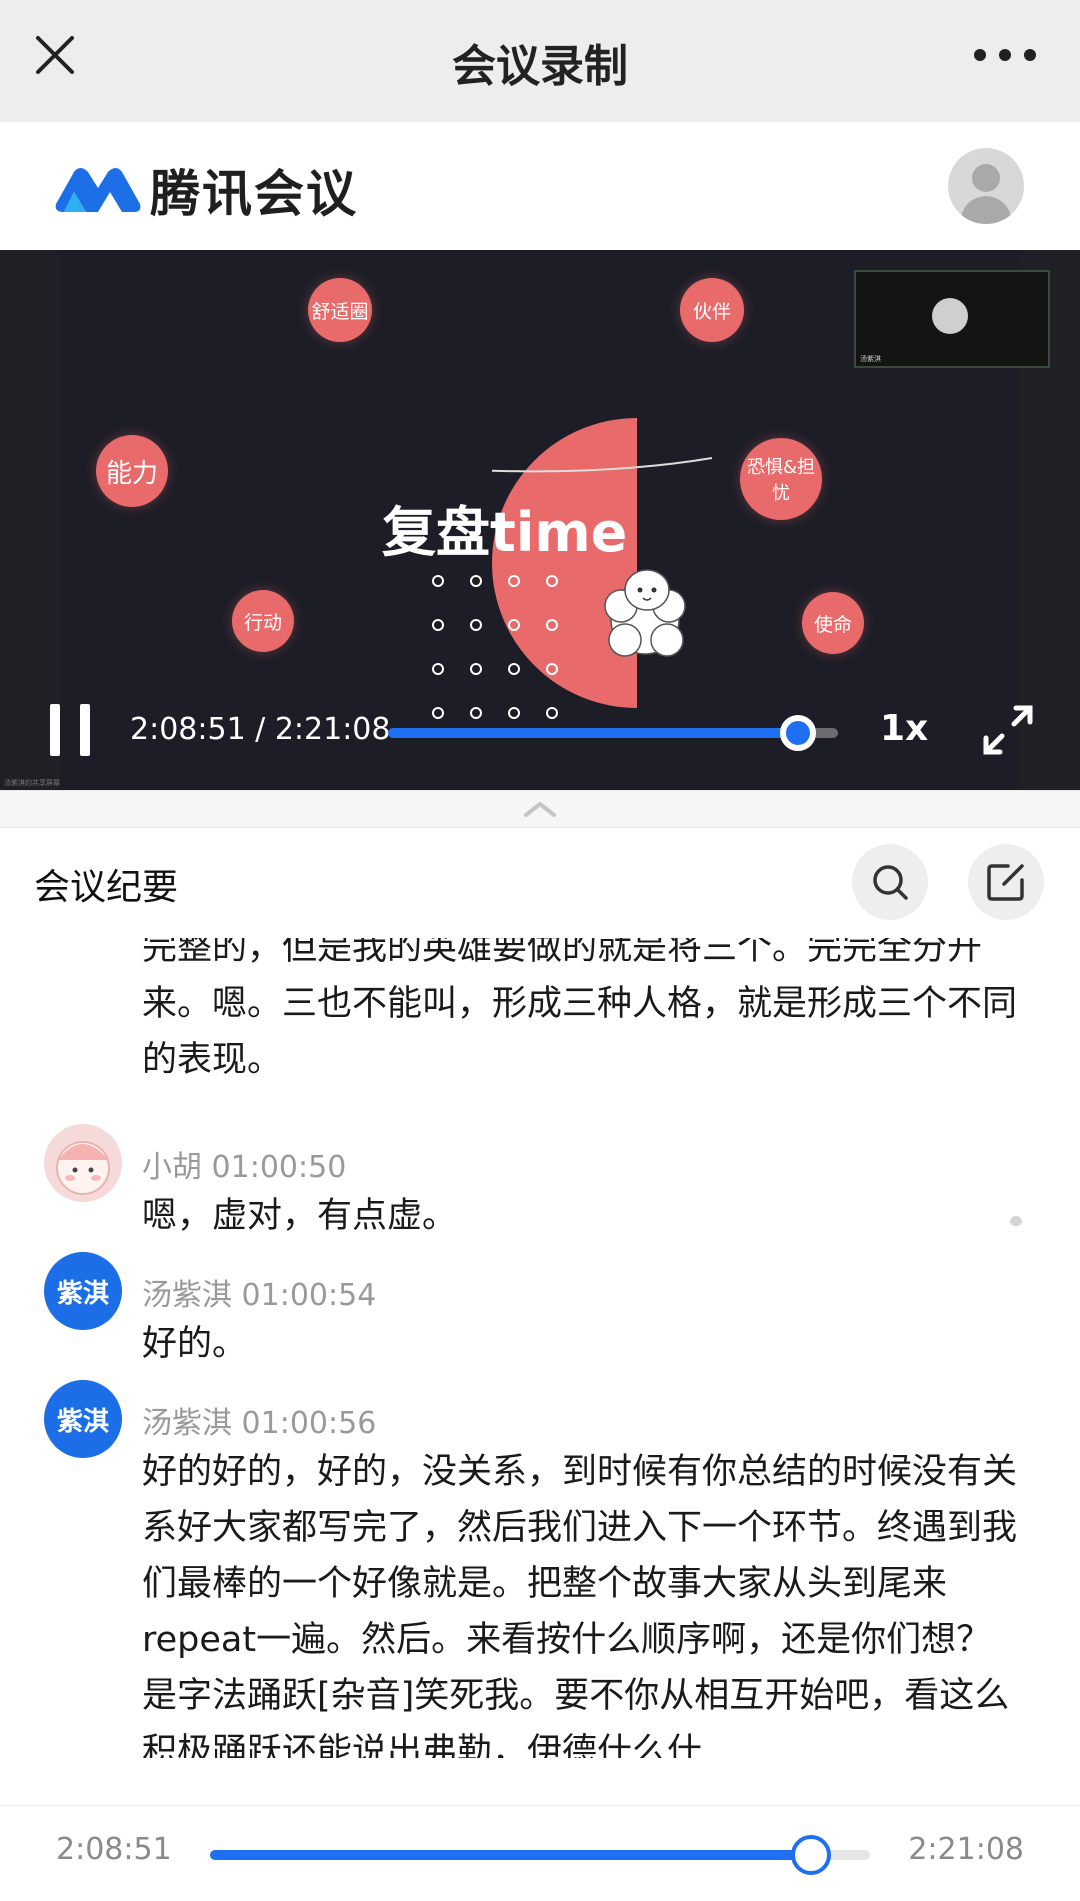  I want to click on search-button, so click(890, 882).